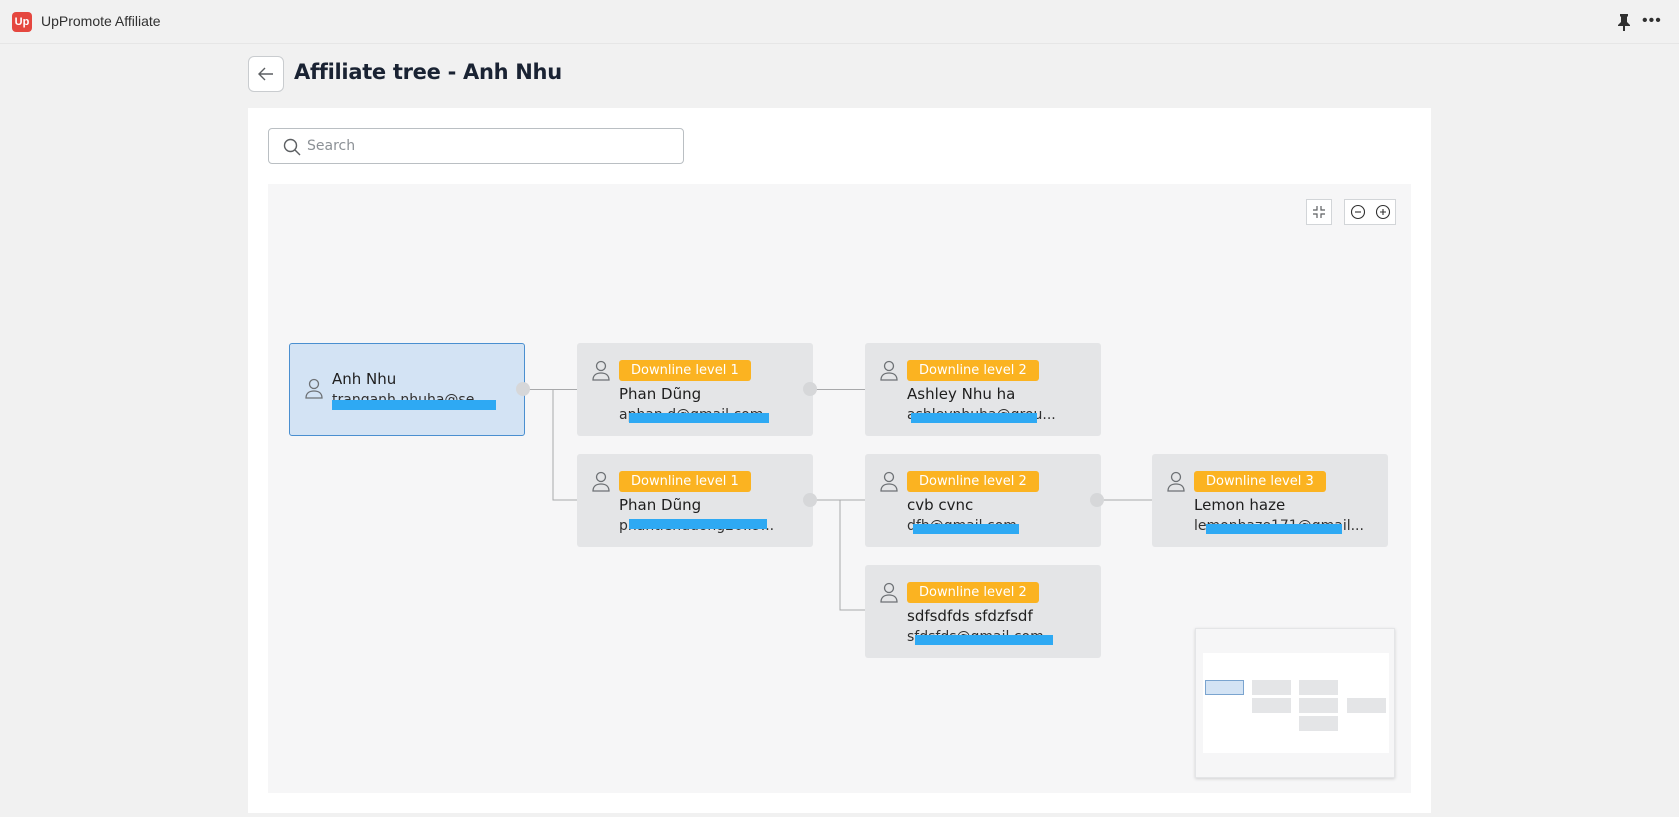 Image resolution: width=1679 pixels, height=817 pixels. I want to click on node-name: Anh Nhu, so click(364, 379).